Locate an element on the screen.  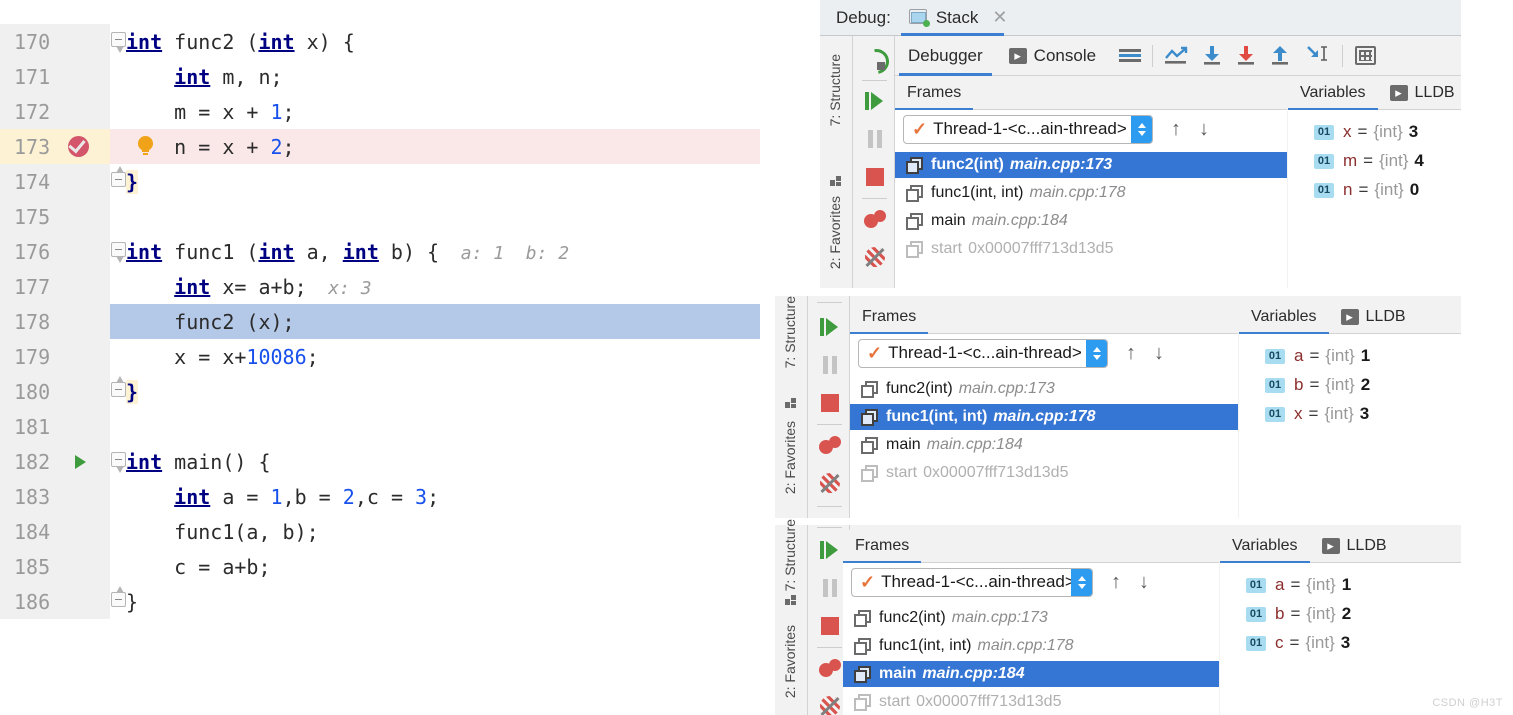
code-text-area: int main() { is located at coordinates (435, 461).